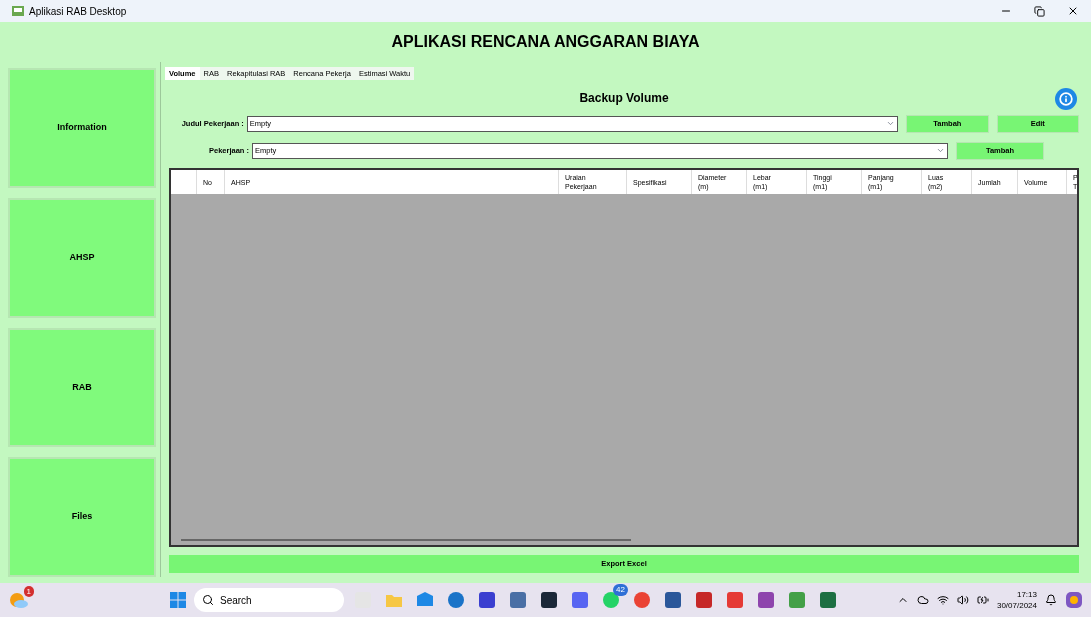 The height and width of the screenshot is (617, 1091). What do you see at coordinates (28, 591) in the screenshot?
I see `notification-badge: 1` at bounding box center [28, 591].